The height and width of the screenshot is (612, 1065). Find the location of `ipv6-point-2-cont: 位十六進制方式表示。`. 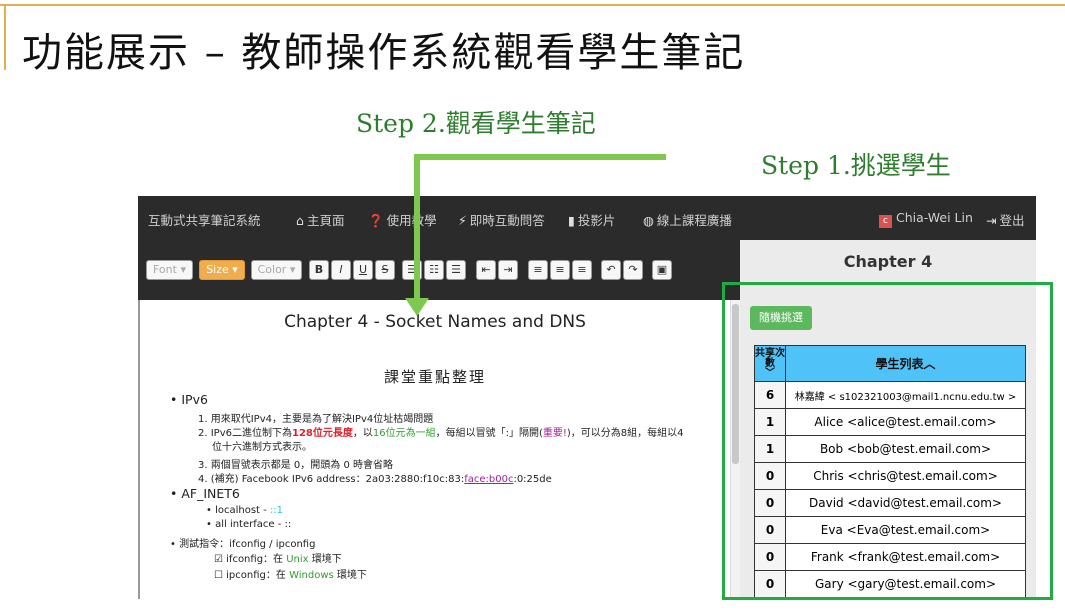

ipv6-point-2-cont: 位十六進制方式表示。 is located at coordinates (262, 447).